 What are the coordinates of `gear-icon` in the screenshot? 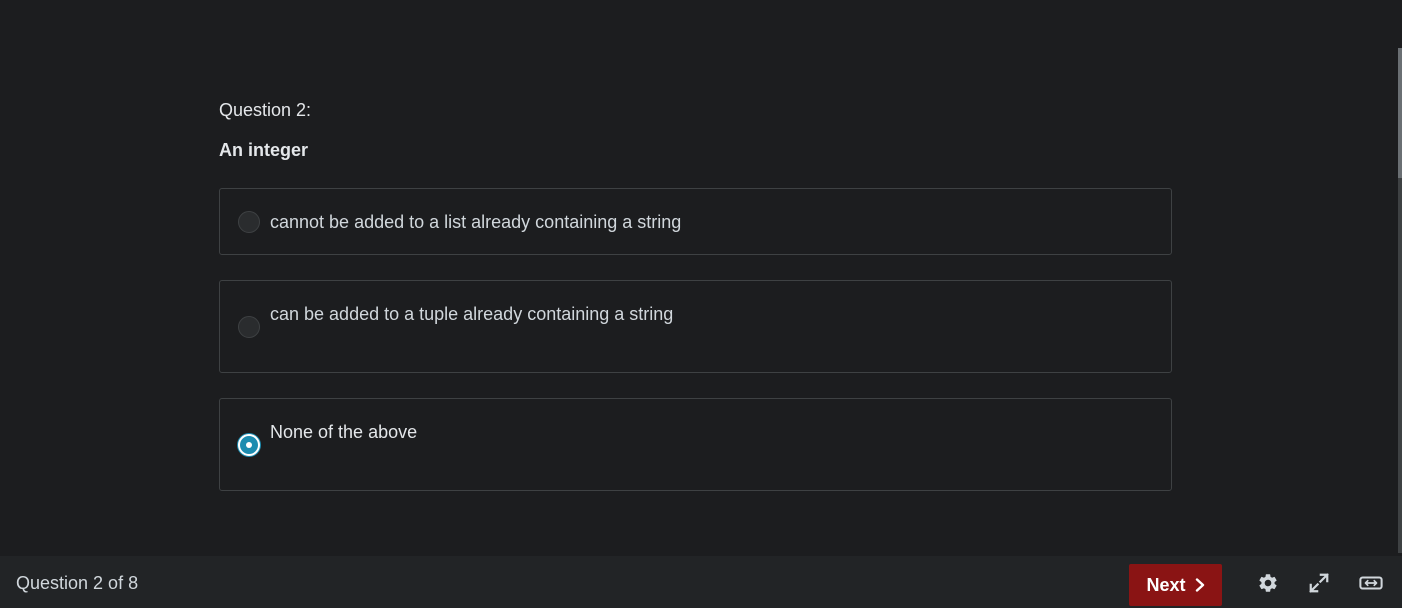 It's located at (1268, 583).